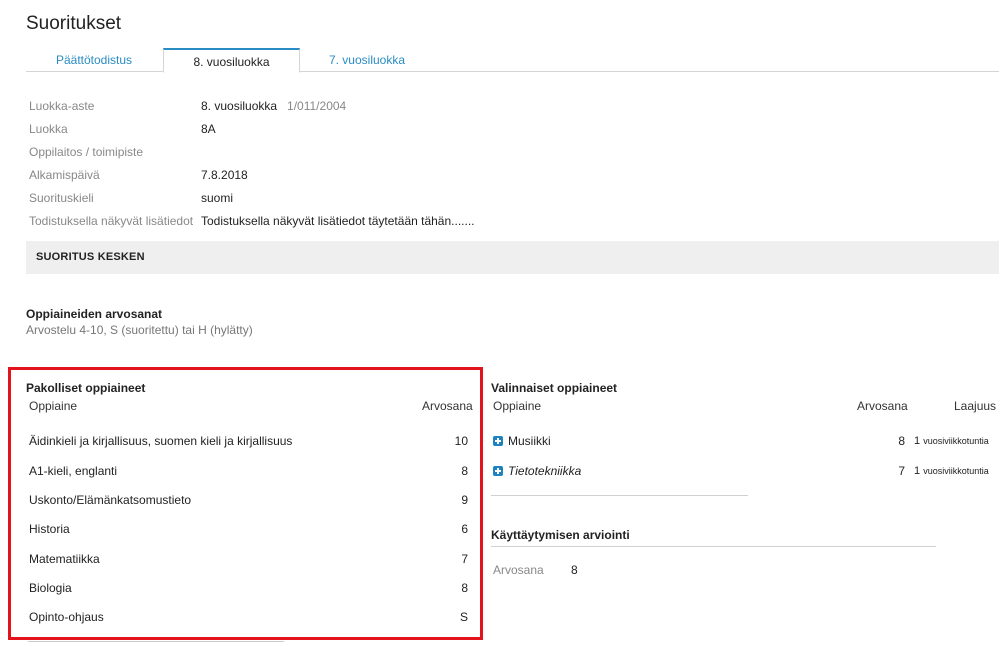  I want to click on behaviour-grade-value: 8, so click(574, 570).